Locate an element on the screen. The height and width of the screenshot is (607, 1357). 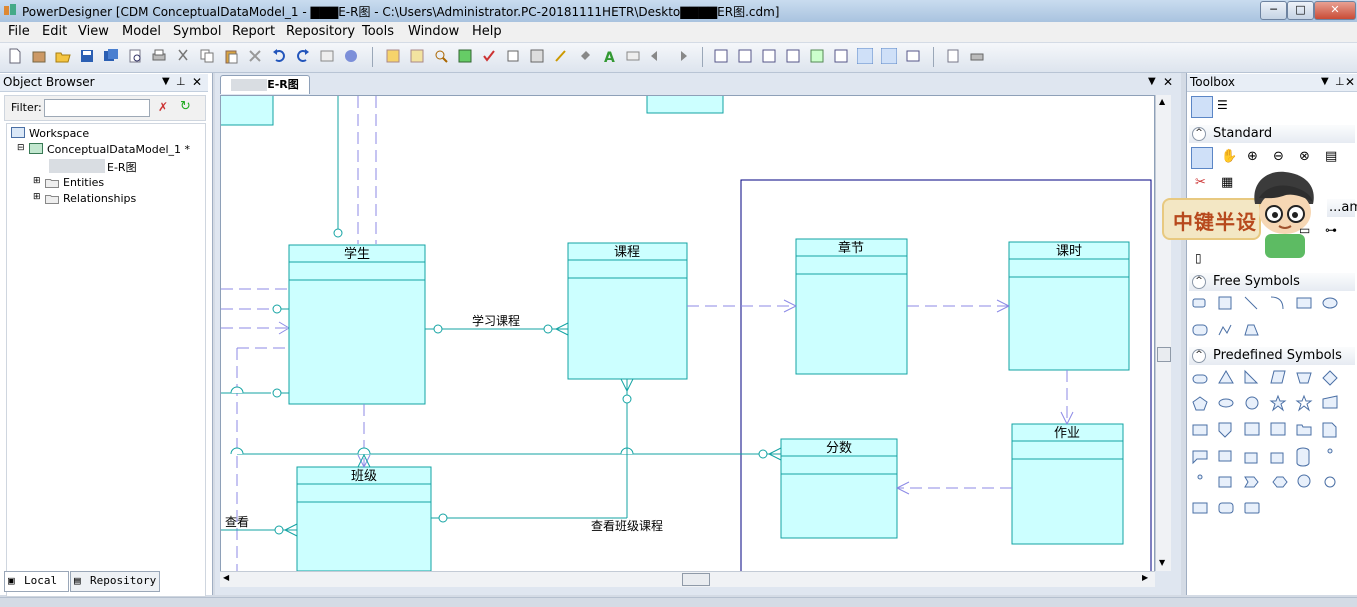
title-symbol-icon is located at coordinates (1199, 303).